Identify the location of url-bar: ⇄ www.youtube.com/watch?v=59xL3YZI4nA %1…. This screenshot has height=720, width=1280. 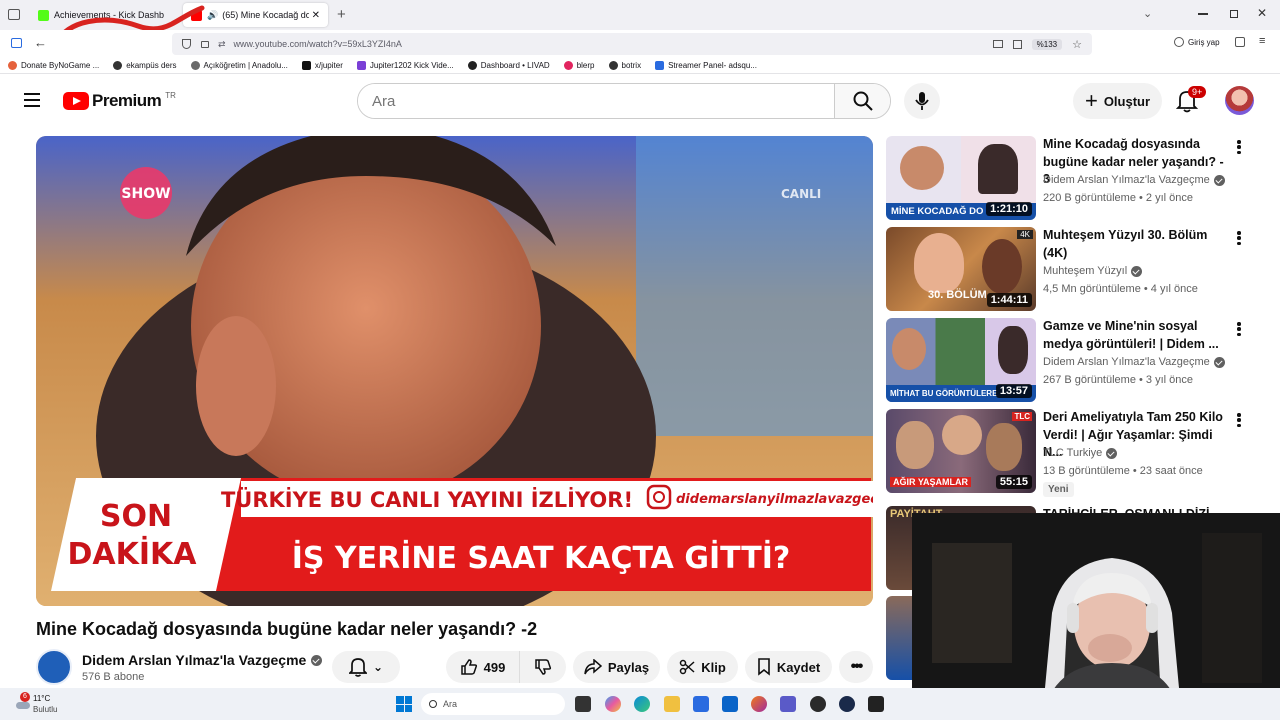
(632, 44).